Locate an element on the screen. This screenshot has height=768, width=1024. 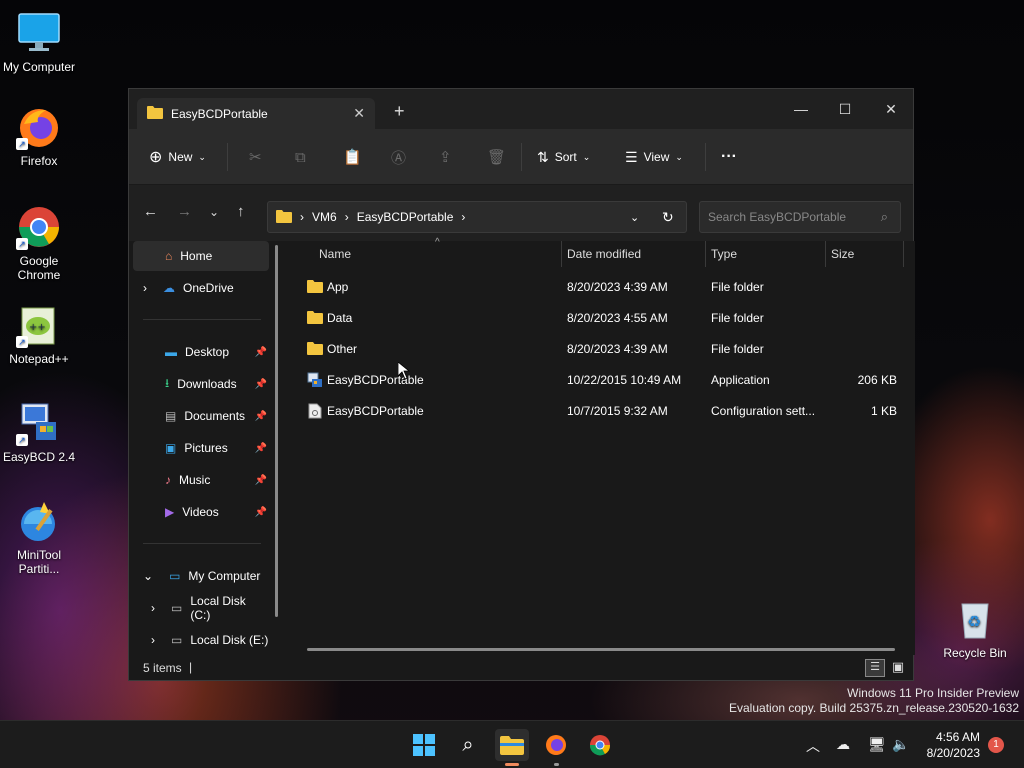
nav-divider is located at coordinates (202, 319).